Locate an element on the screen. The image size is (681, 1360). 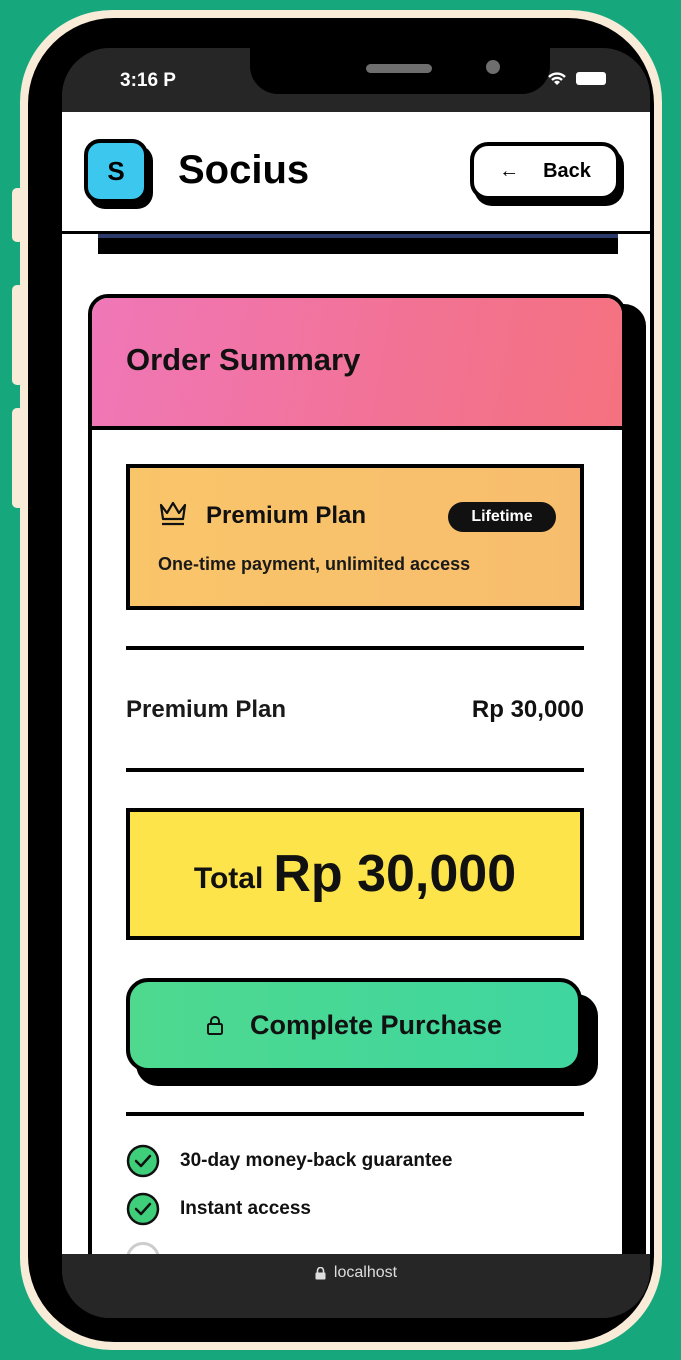
url-display: localhost is located at coordinates (356, 1273).